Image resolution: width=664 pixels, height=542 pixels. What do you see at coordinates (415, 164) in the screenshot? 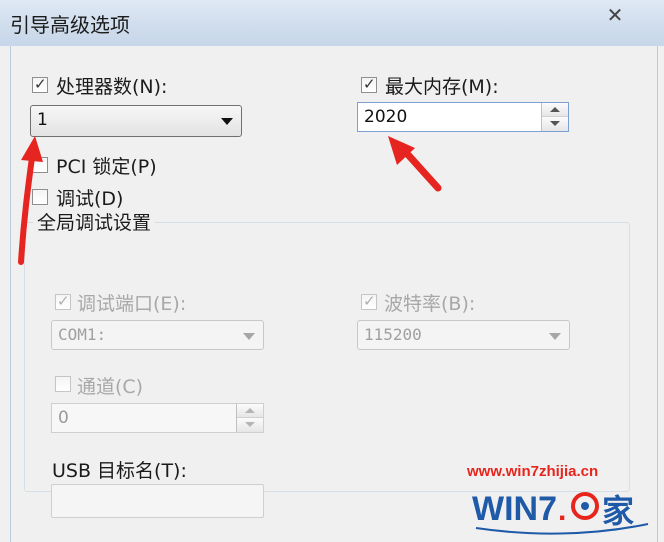
I see `arrow-annotation-memory` at bounding box center [415, 164].